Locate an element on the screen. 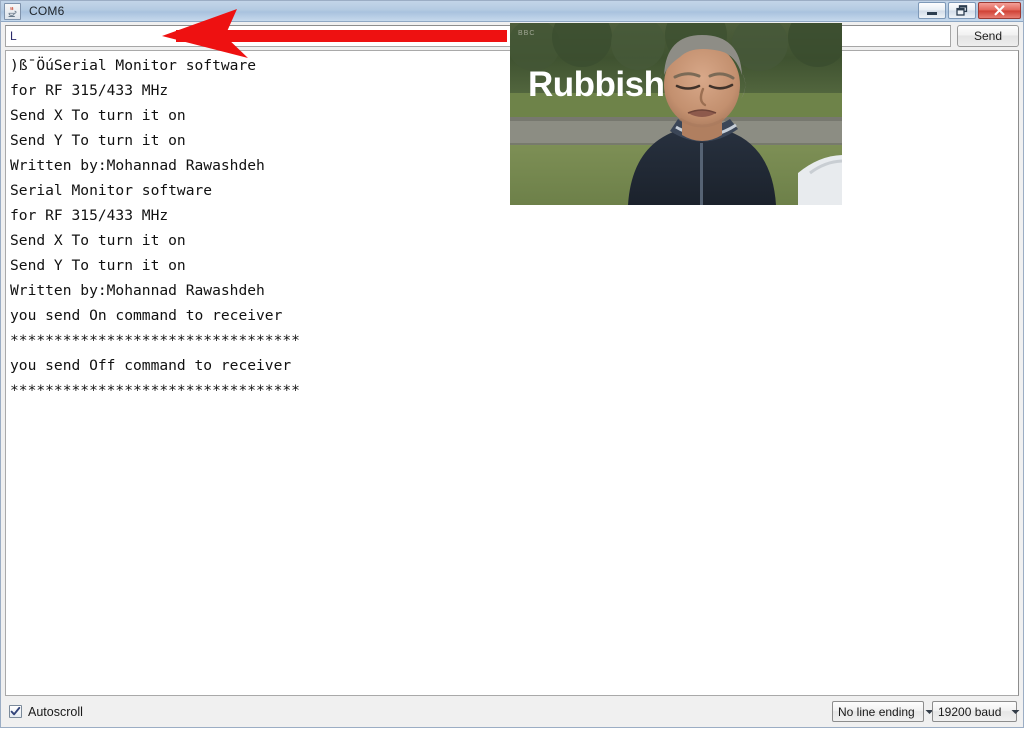 Image resolution: width=1024 pixels, height=729 pixels. baud-rate-dropdown: 19200 baud is located at coordinates (976, 711).